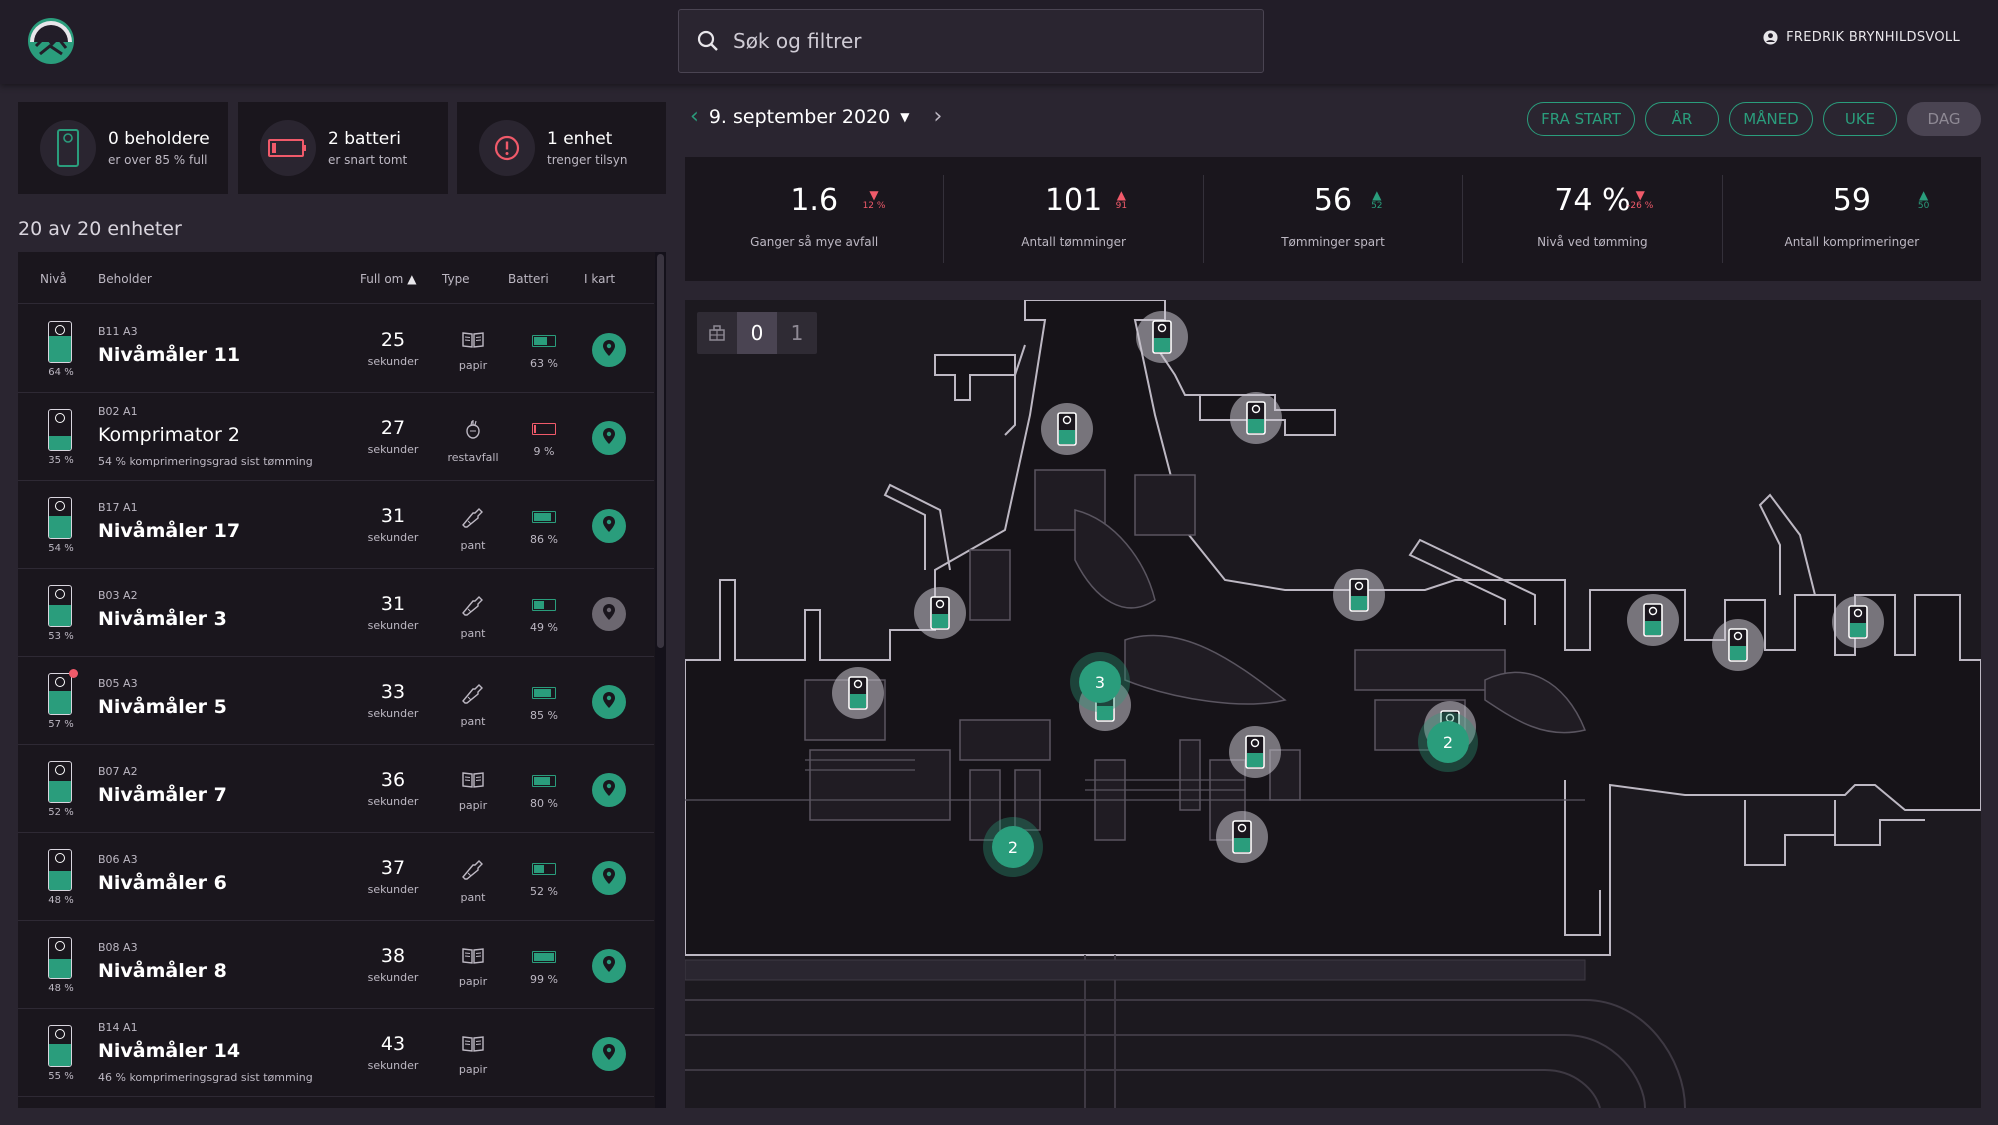  What do you see at coordinates (904, 117) in the screenshot?
I see `date-dropdown-icon: ▼` at bounding box center [904, 117].